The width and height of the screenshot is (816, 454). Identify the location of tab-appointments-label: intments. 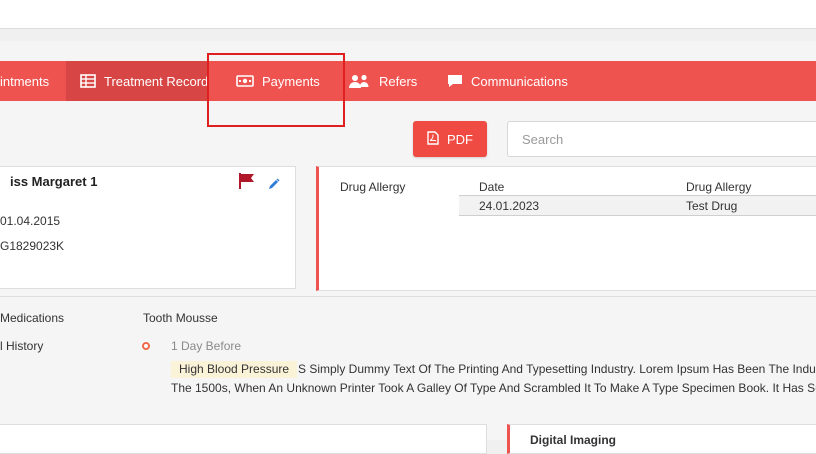
(25, 81).